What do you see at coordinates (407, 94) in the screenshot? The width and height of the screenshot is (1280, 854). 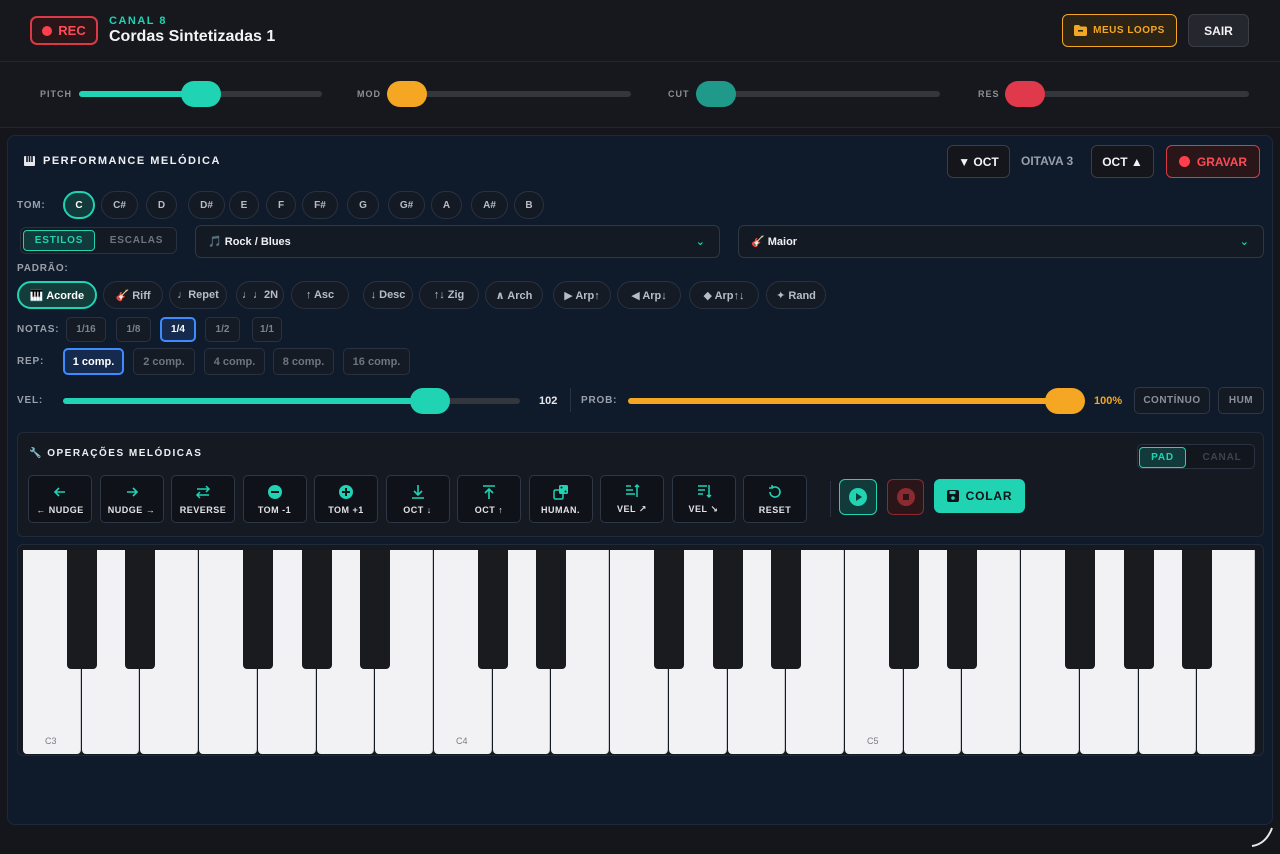 I see `mod-thumb` at bounding box center [407, 94].